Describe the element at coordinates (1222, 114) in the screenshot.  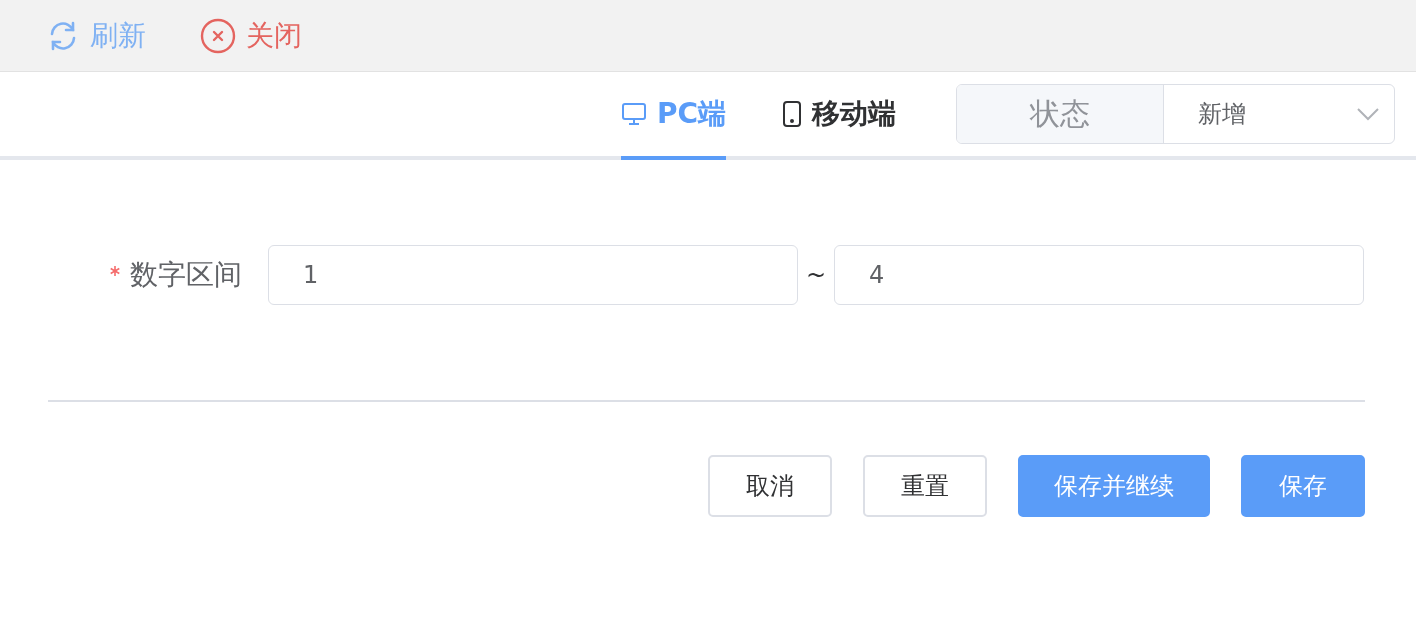
I see `status-value: 新增` at that location.